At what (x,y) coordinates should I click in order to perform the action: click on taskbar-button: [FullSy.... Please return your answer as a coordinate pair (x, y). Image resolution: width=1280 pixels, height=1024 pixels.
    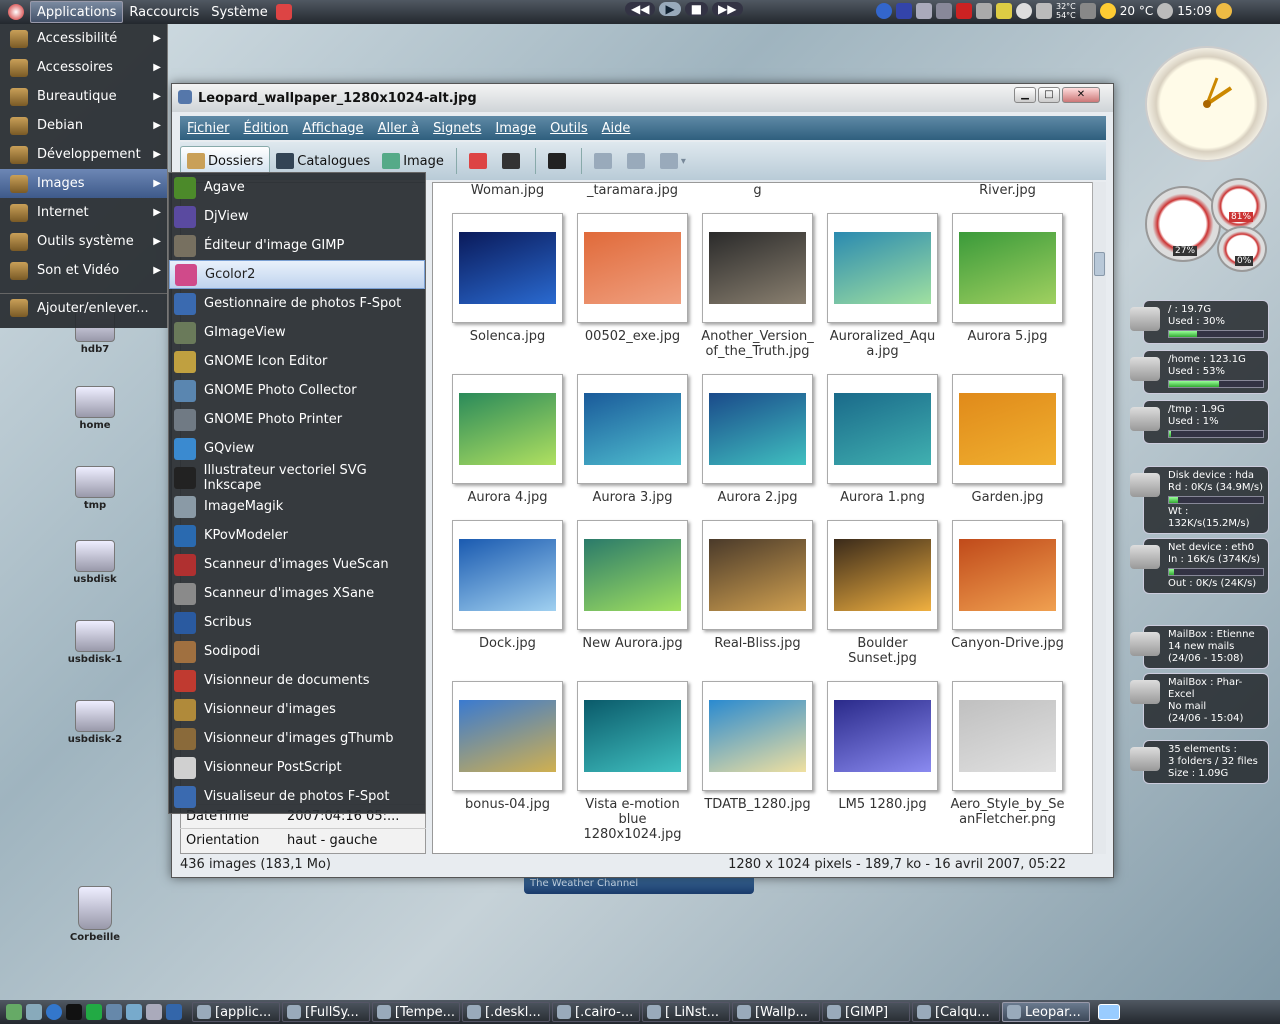
    Looking at the image, I should click on (326, 1012).